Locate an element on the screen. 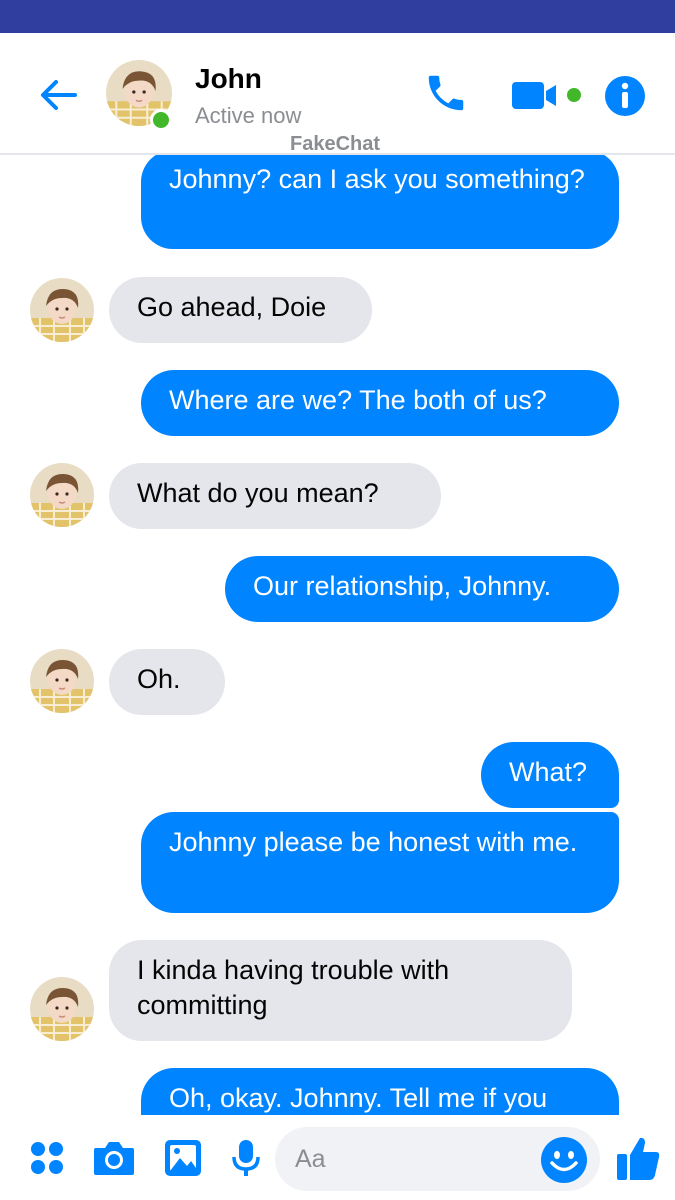 The height and width of the screenshot is (1200, 675). back-button is located at coordinates (58, 95).